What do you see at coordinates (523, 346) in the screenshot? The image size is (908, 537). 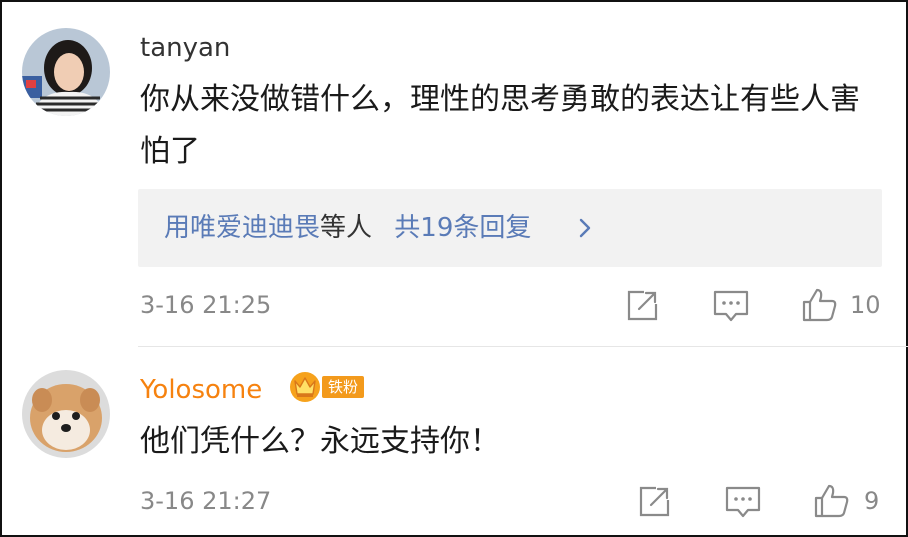 I see `comment-divider` at bounding box center [523, 346].